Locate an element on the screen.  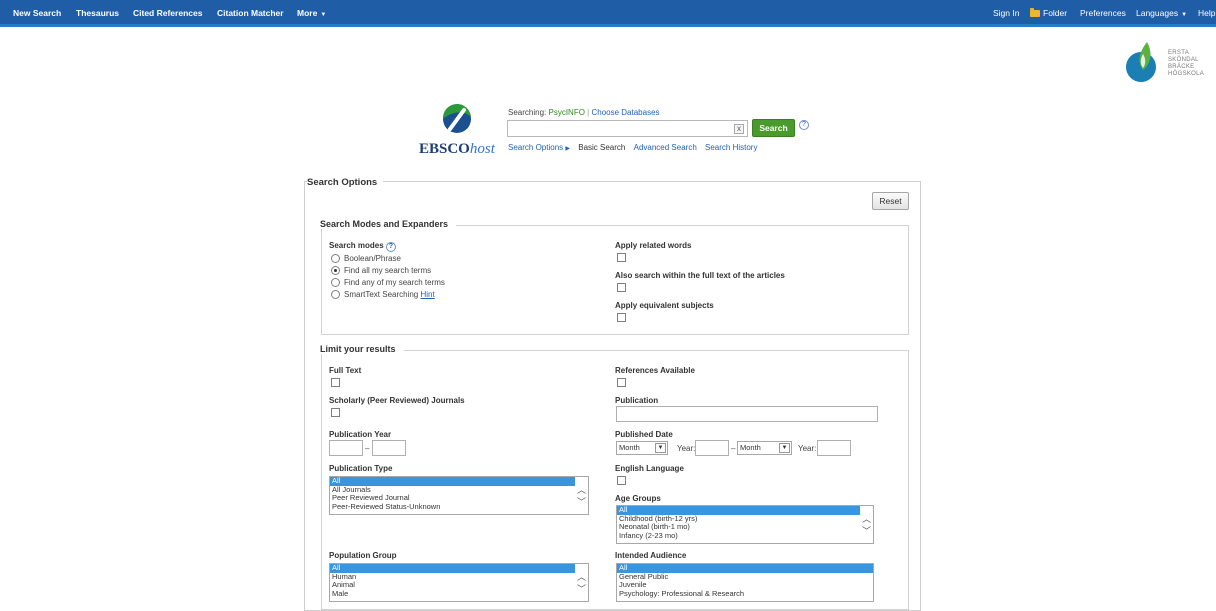
nav-help: Help is located at coordinates (1206, 13).